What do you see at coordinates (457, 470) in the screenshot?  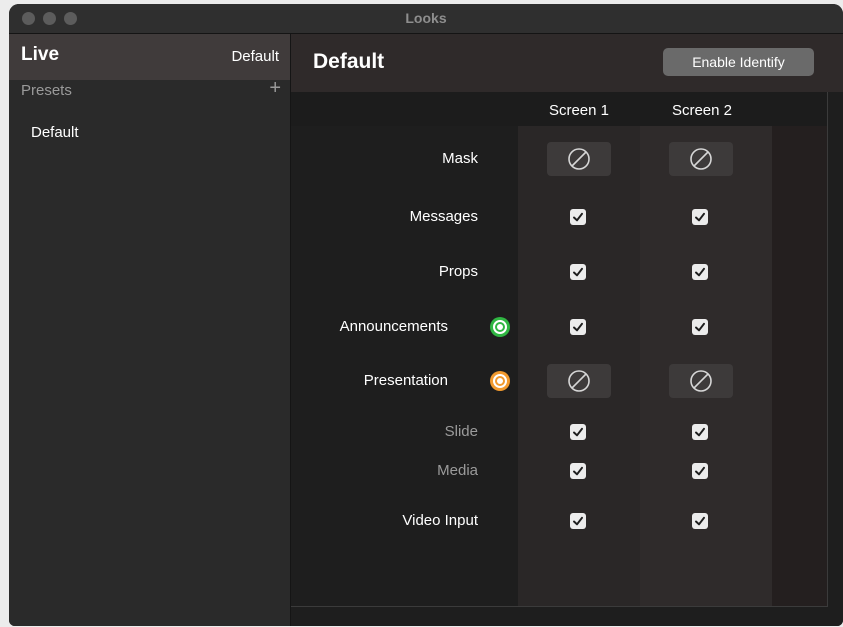 I see `row-label: Media` at bounding box center [457, 470].